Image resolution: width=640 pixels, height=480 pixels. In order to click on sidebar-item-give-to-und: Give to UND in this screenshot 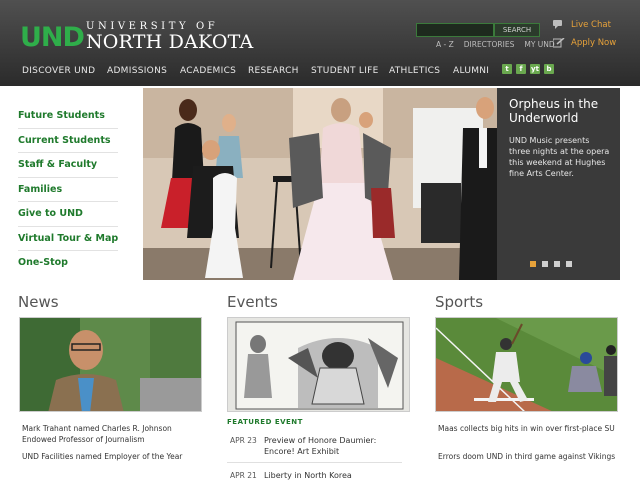, I will do `click(68, 214)`.